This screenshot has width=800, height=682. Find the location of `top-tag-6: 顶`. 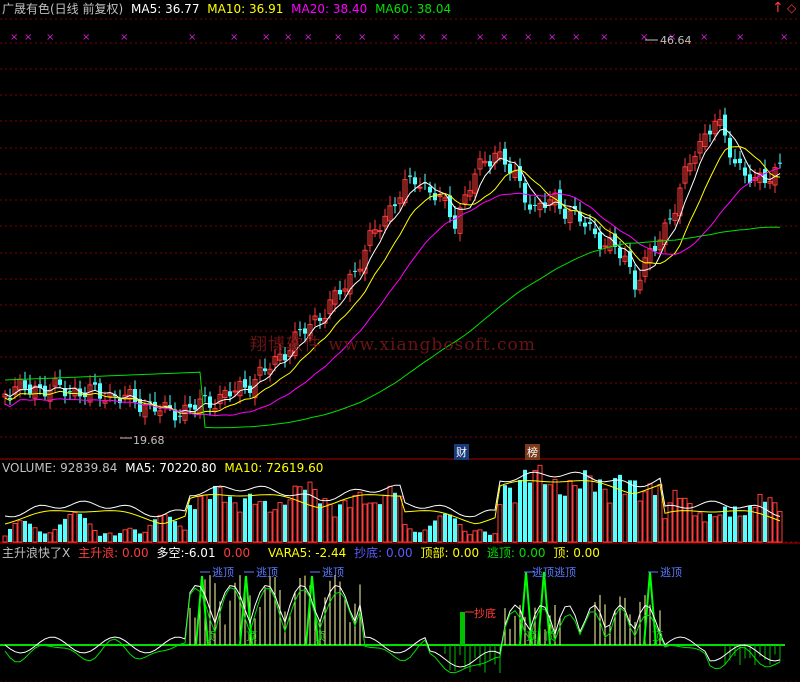

top-tag-6: 顶 is located at coordinates (657, 636).